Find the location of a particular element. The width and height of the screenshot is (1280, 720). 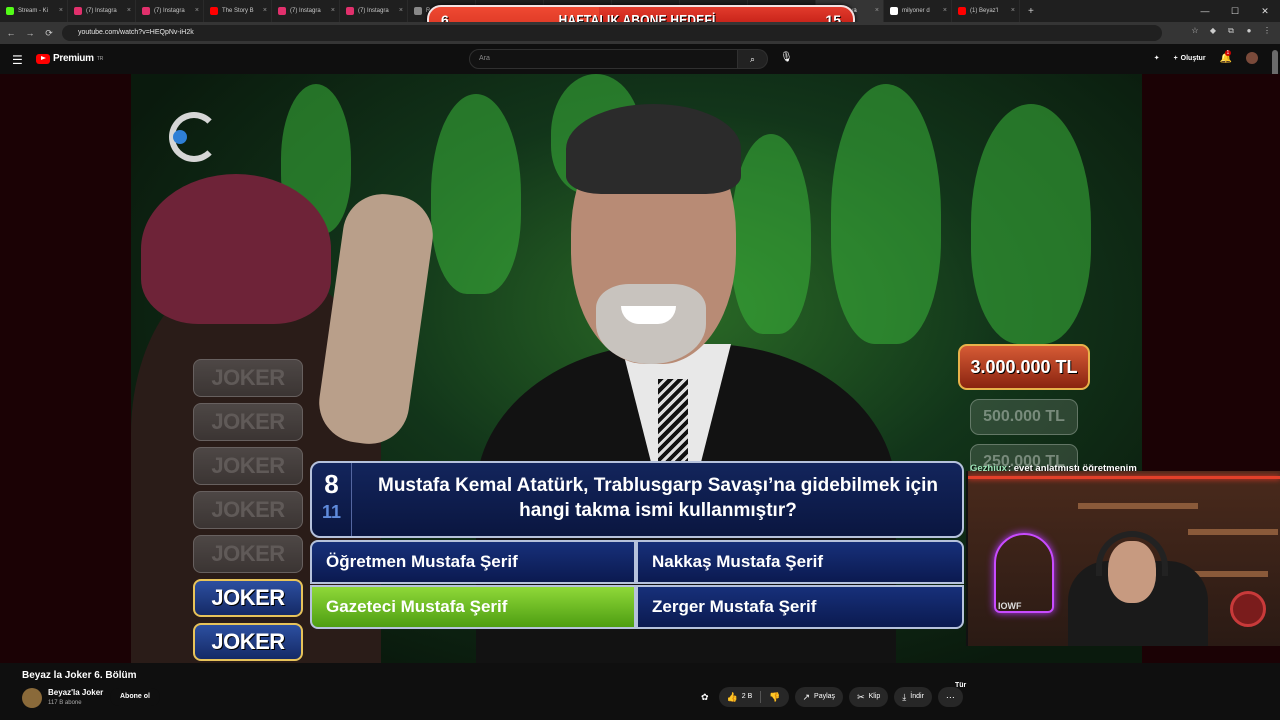

answer-c: Gazeteci Mustafa Şerif is located at coordinates (473, 607).